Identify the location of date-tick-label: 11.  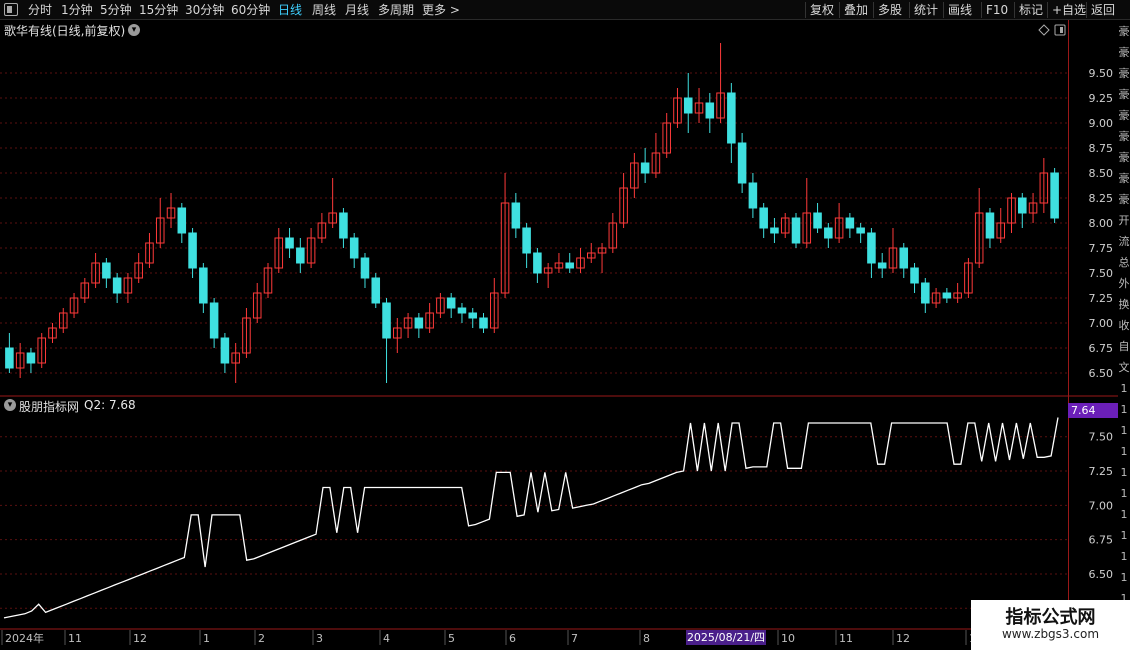
(75, 638).